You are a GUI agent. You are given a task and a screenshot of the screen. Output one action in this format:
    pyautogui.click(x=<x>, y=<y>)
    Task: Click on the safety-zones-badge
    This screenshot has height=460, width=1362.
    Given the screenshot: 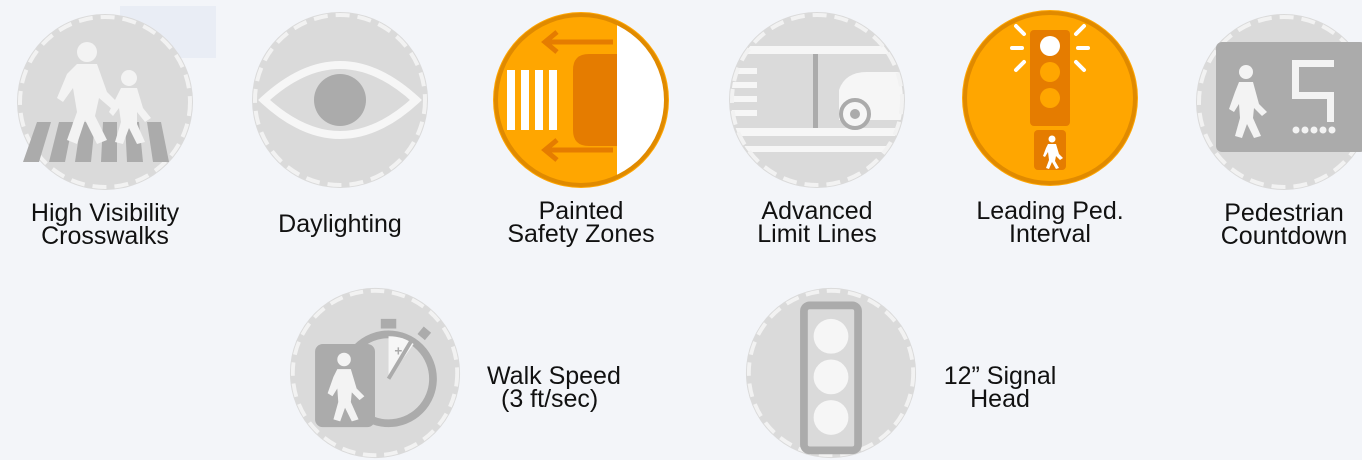 What is the action you would take?
    pyautogui.click(x=581, y=100)
    